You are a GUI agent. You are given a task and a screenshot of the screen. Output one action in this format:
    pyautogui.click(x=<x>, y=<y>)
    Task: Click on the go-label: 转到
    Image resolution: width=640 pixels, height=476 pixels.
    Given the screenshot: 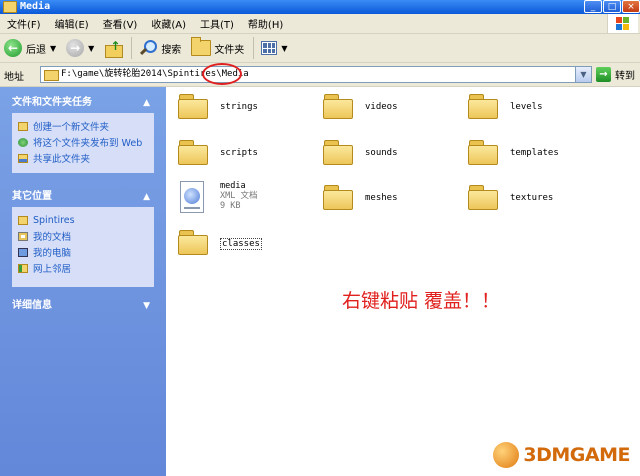 What is the action you would take?
    pyautogui.click(x=625, y=76)
    